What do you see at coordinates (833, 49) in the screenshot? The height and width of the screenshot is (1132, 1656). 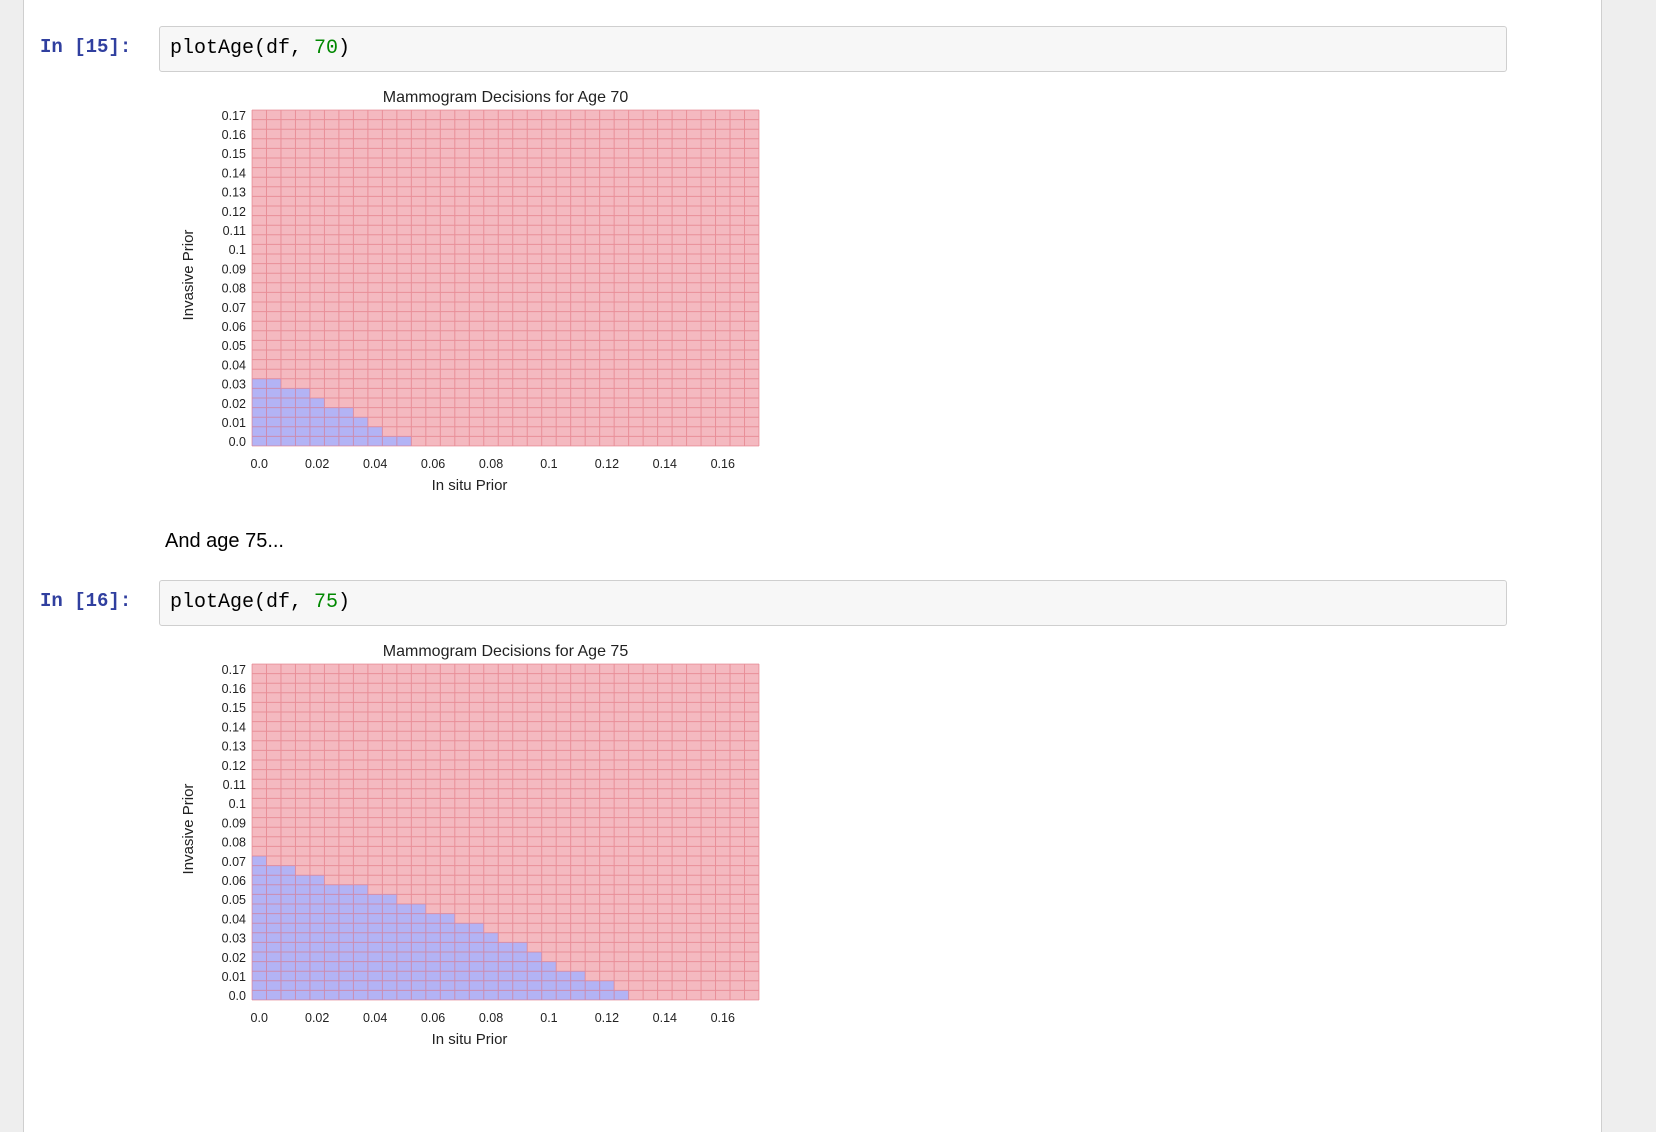 I see `code-cell-input: plotAge(df, 70)` at bounding box center [833, 49].